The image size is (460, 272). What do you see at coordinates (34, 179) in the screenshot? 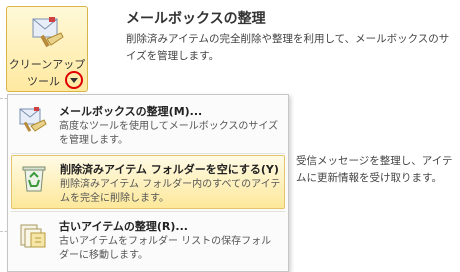
I see `recycle-bin-icon` at bounding box center [34, 179].